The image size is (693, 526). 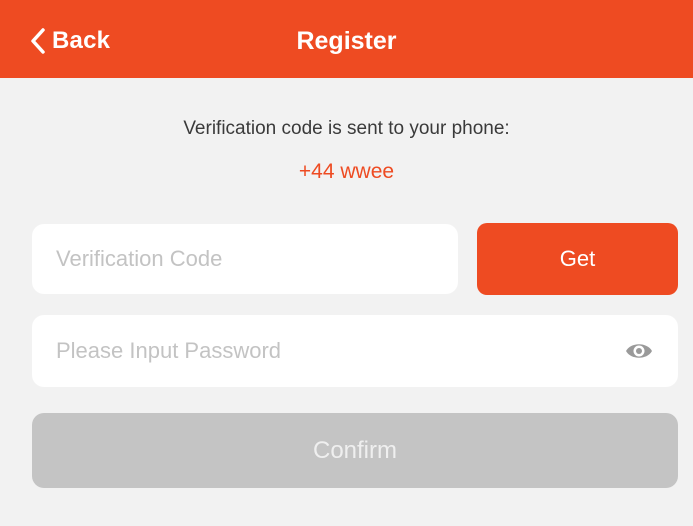 I want to click on back-label: Back, so click(x=81, y=40).